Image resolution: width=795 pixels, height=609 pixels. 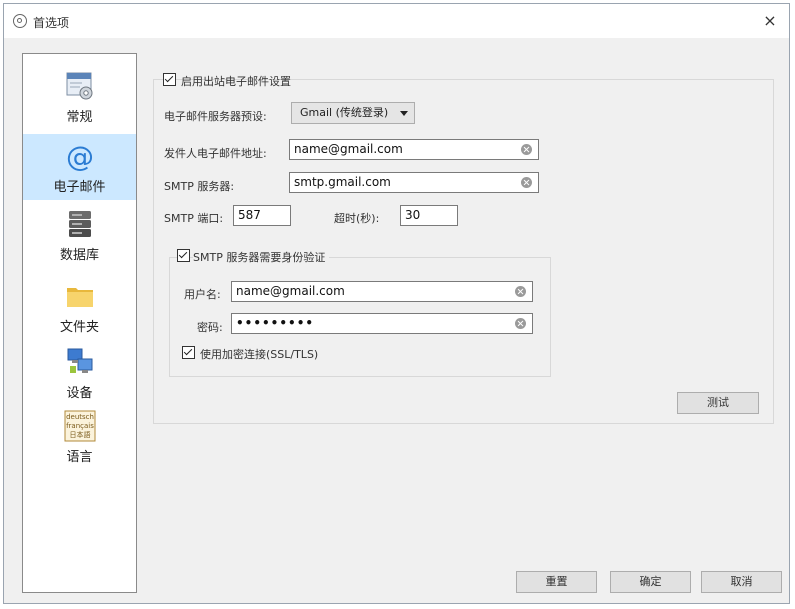 I want to click on sender-email-value: name@gmail.com, so click(x=348, y=149).